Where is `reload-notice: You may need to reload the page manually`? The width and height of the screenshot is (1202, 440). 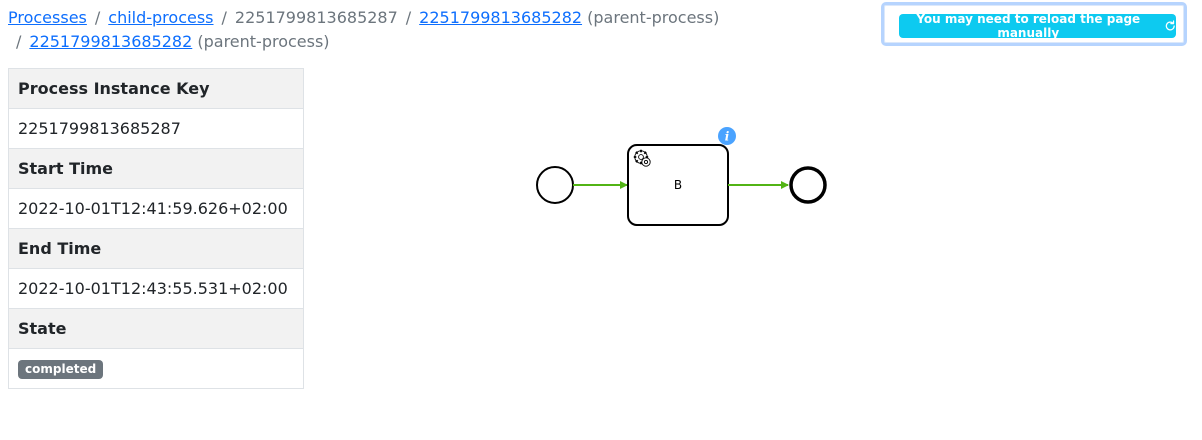
reload-notice: You may need to reload the page manually is located at coordinates (1034, 24).